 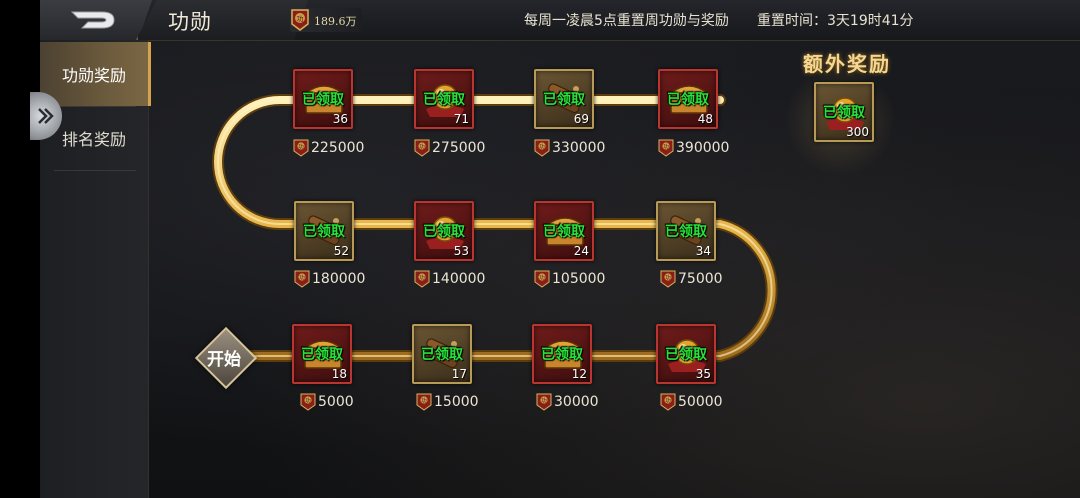 What do you see at coordinates (339, 374) in the screenshot?
I see `item-count: 18` at bounding box center [339, 374].